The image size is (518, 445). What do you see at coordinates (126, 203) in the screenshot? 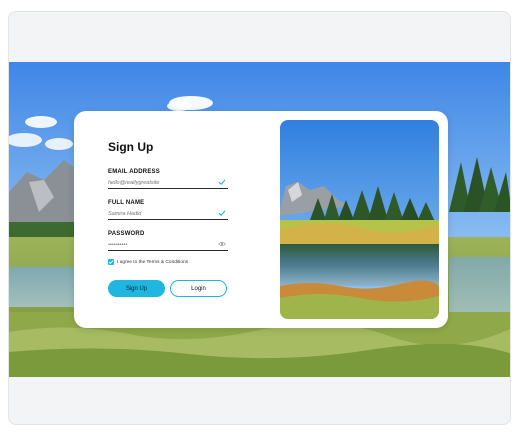
I see `full-name-label: FULL NAME` at bounding box center [126, 203].